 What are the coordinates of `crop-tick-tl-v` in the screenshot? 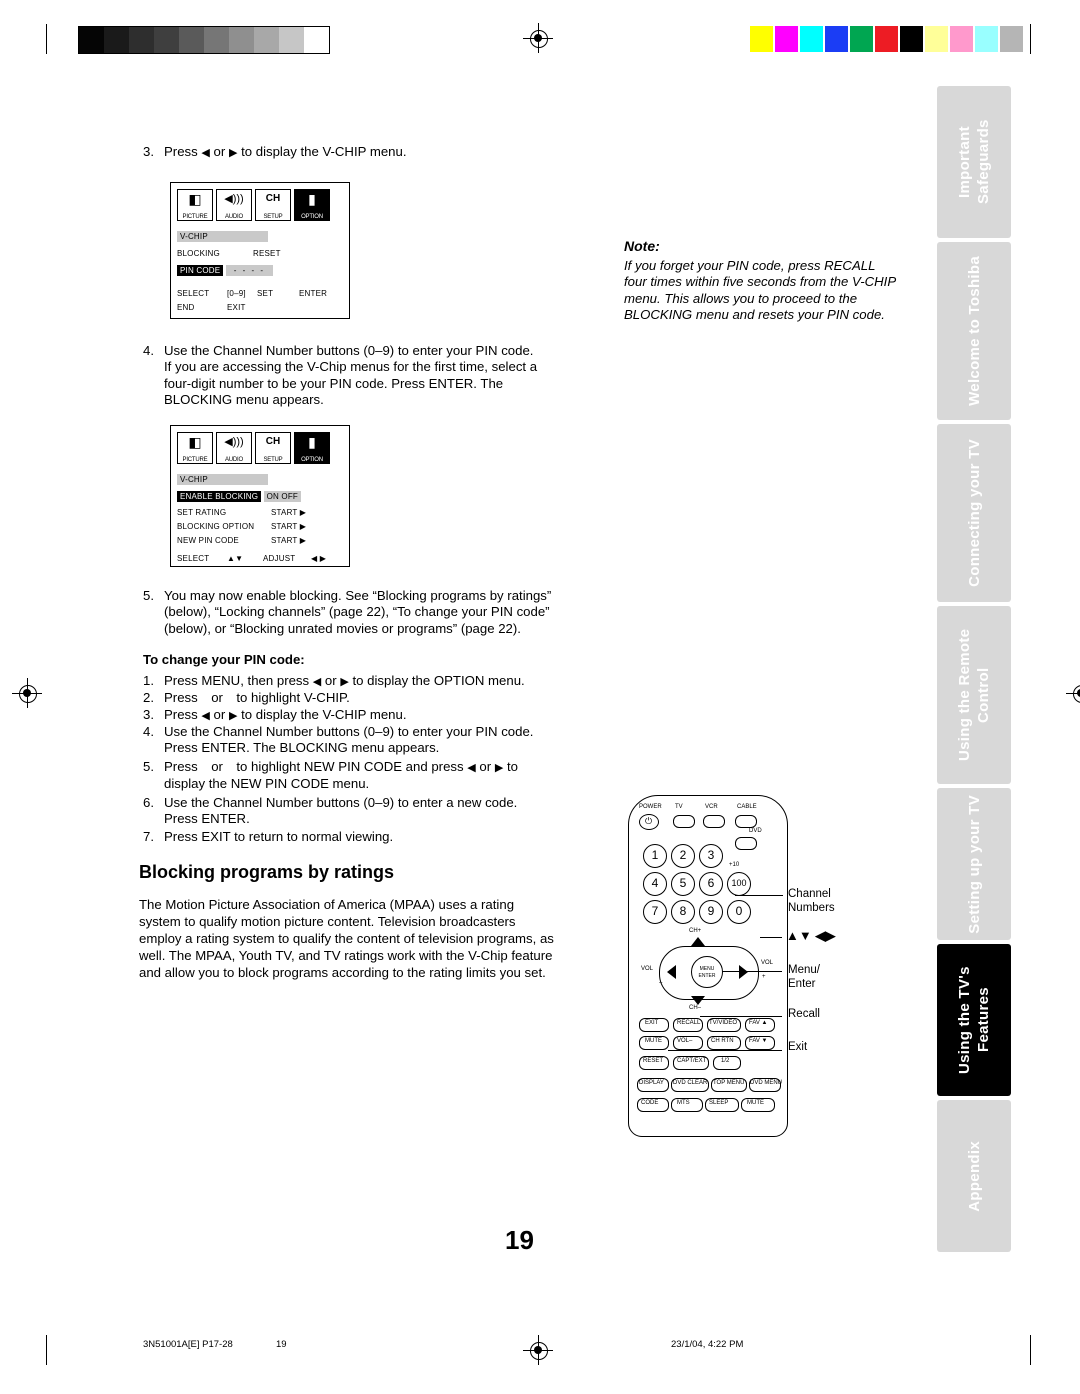 It's located at (46, 39).